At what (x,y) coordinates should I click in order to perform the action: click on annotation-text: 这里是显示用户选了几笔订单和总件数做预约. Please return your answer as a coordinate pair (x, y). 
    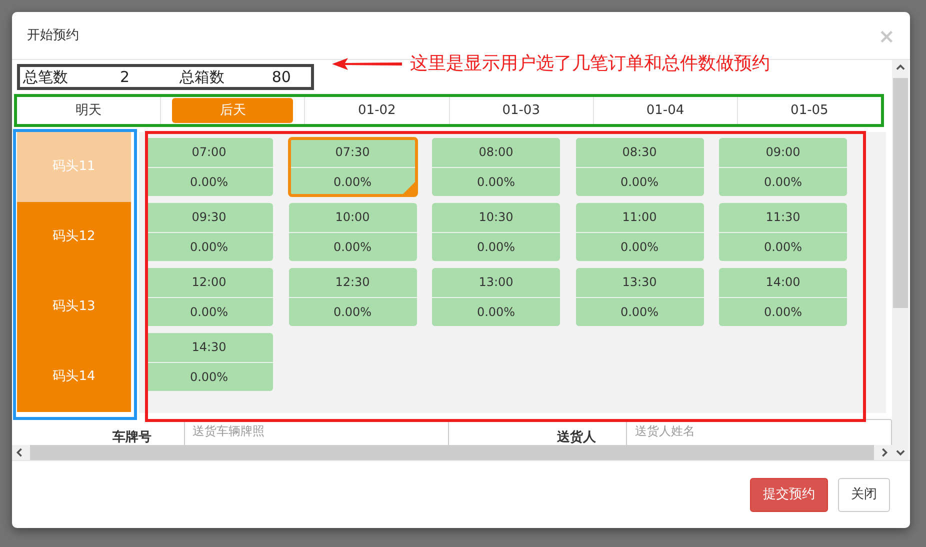
    Looking at the image, I should click on (590, 64).